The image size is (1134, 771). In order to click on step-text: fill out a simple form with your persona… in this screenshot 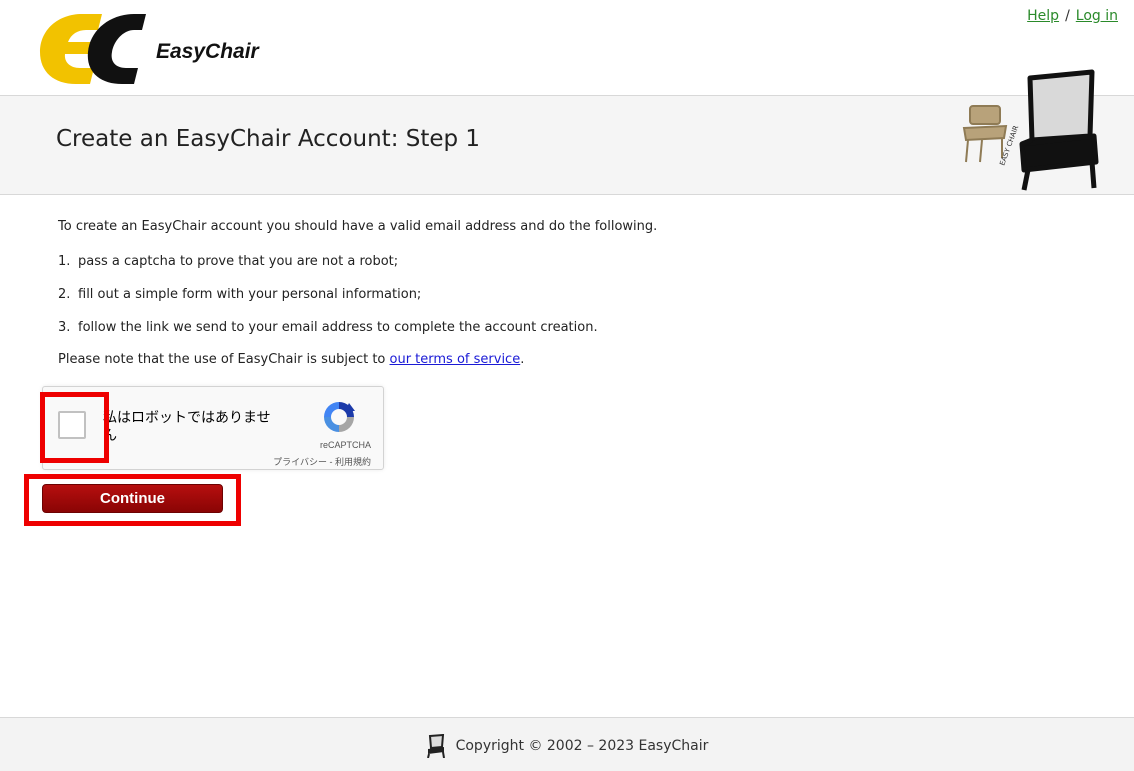, I will do `click(250, 294)`.